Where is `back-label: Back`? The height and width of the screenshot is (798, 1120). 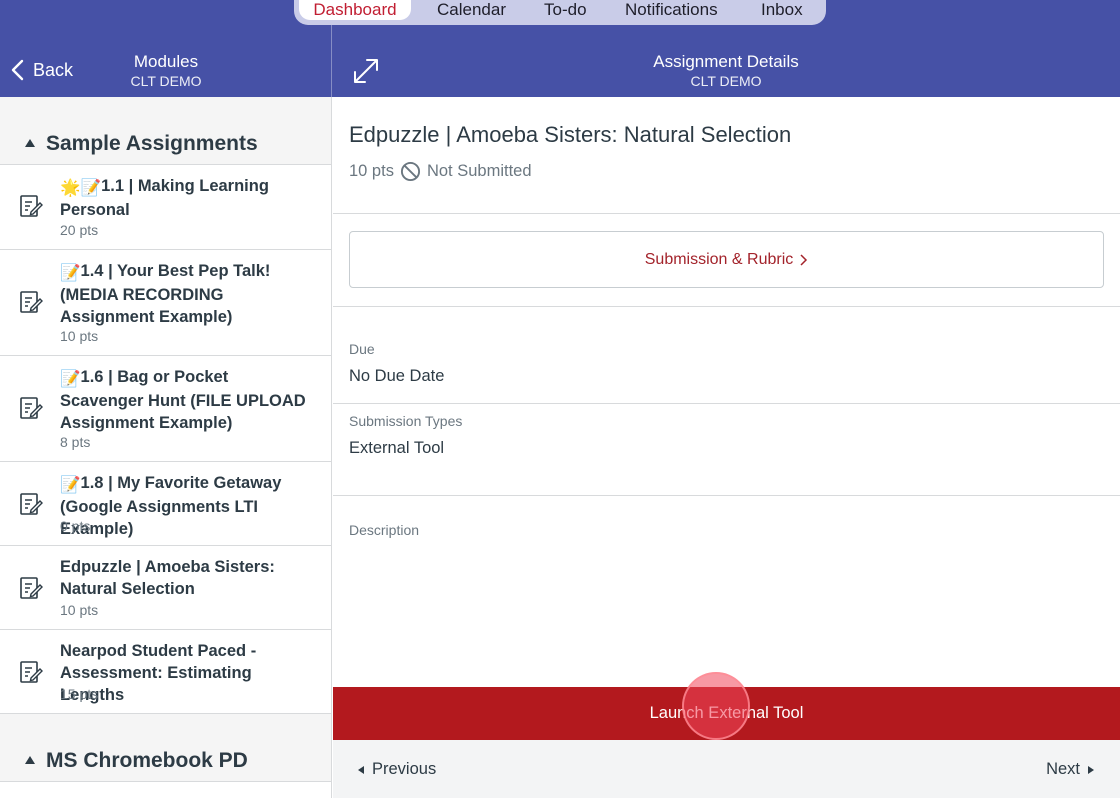
back-label: Back is located at coordinates (53, 69).